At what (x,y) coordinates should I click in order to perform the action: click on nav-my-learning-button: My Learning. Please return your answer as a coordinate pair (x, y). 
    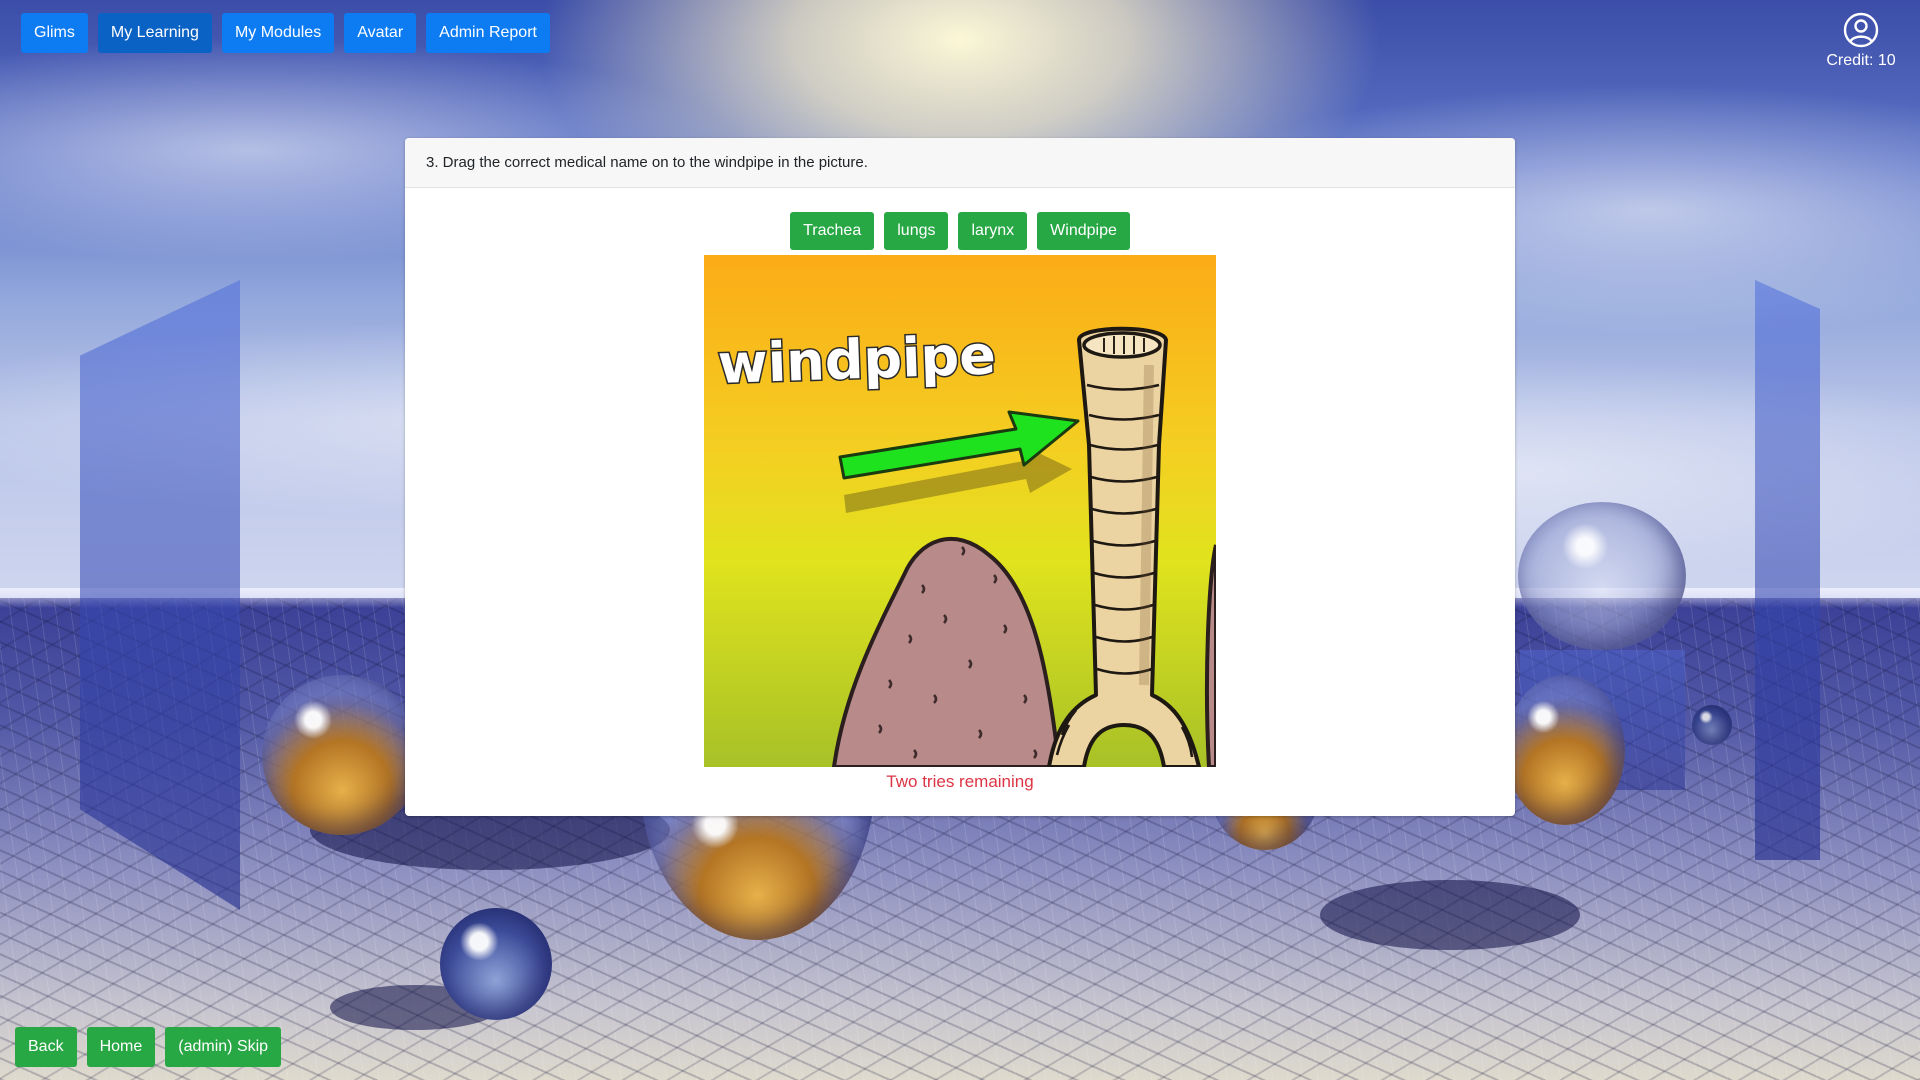
    Looking at the image, I should click on (154, 33).